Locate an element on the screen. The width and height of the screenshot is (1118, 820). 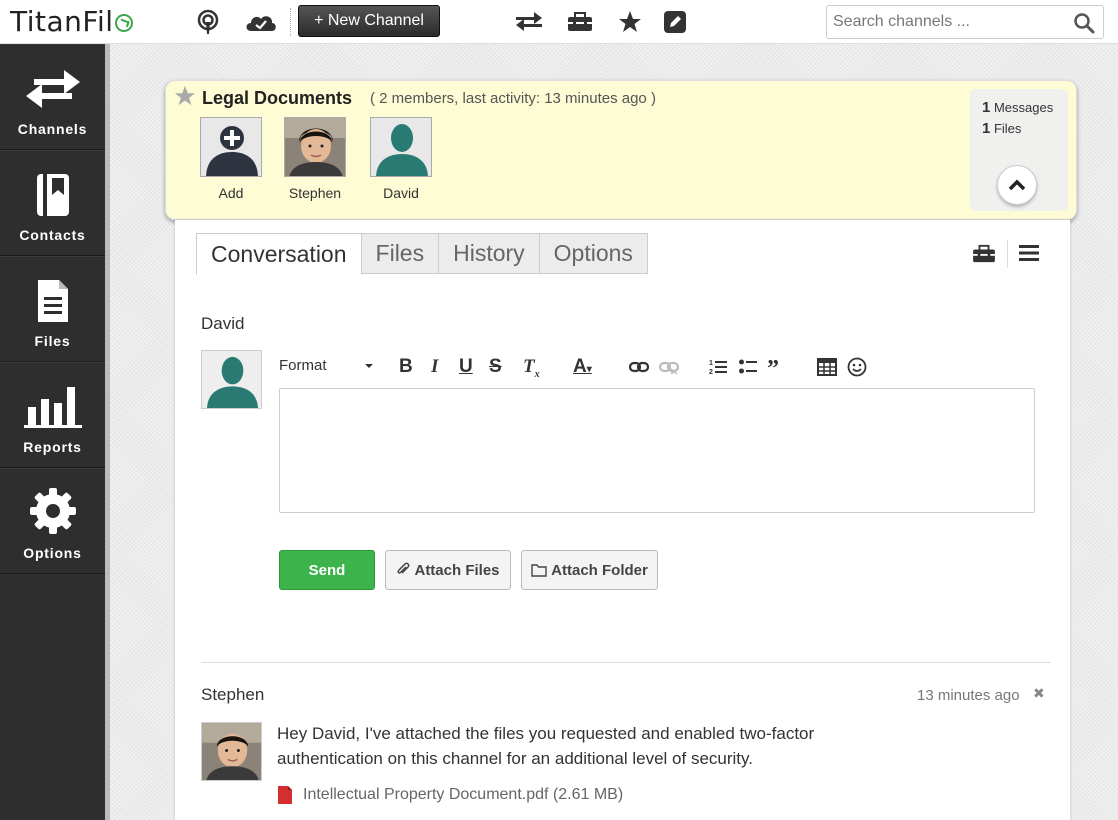
delete-message-icon: ✖ is located at coordinates (1039, 693).